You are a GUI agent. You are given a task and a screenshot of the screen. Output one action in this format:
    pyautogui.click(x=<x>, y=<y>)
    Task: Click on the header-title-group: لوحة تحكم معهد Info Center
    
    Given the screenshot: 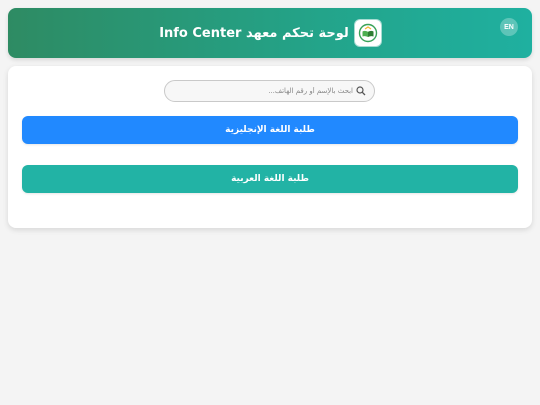 What is the action you would take?
    pyautogui.click(x=270, y=33)
    